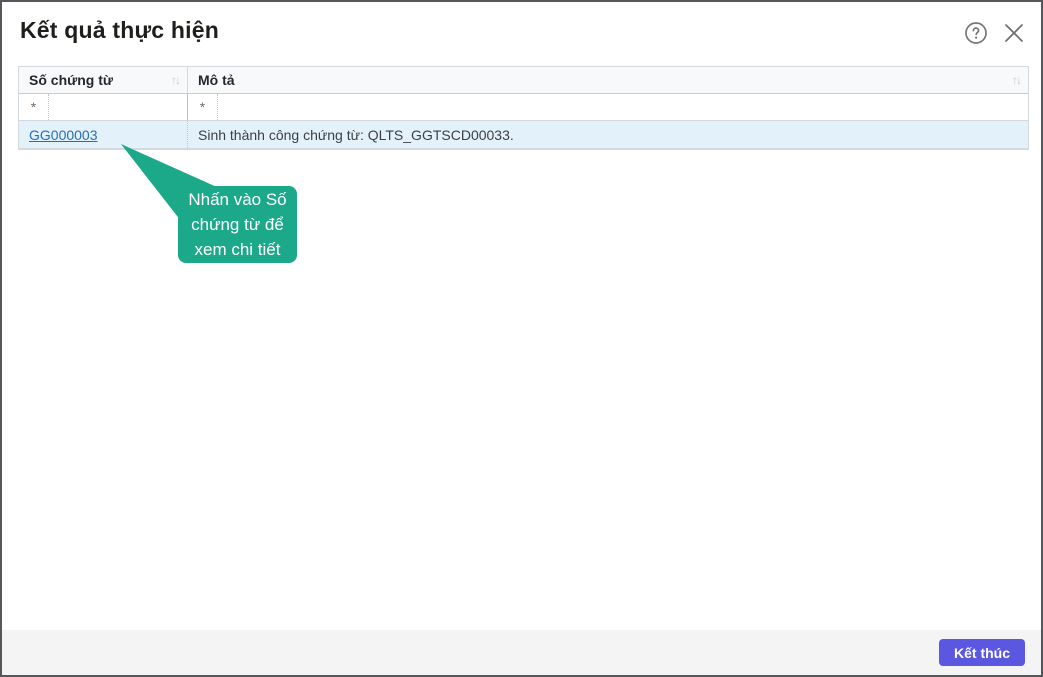 This screenshot has height=677, width=1043. What do you see at coordinates (982, 652) in the screenshot?
I see `finish-button: Kết thúc` at bounding box center [982, 652].